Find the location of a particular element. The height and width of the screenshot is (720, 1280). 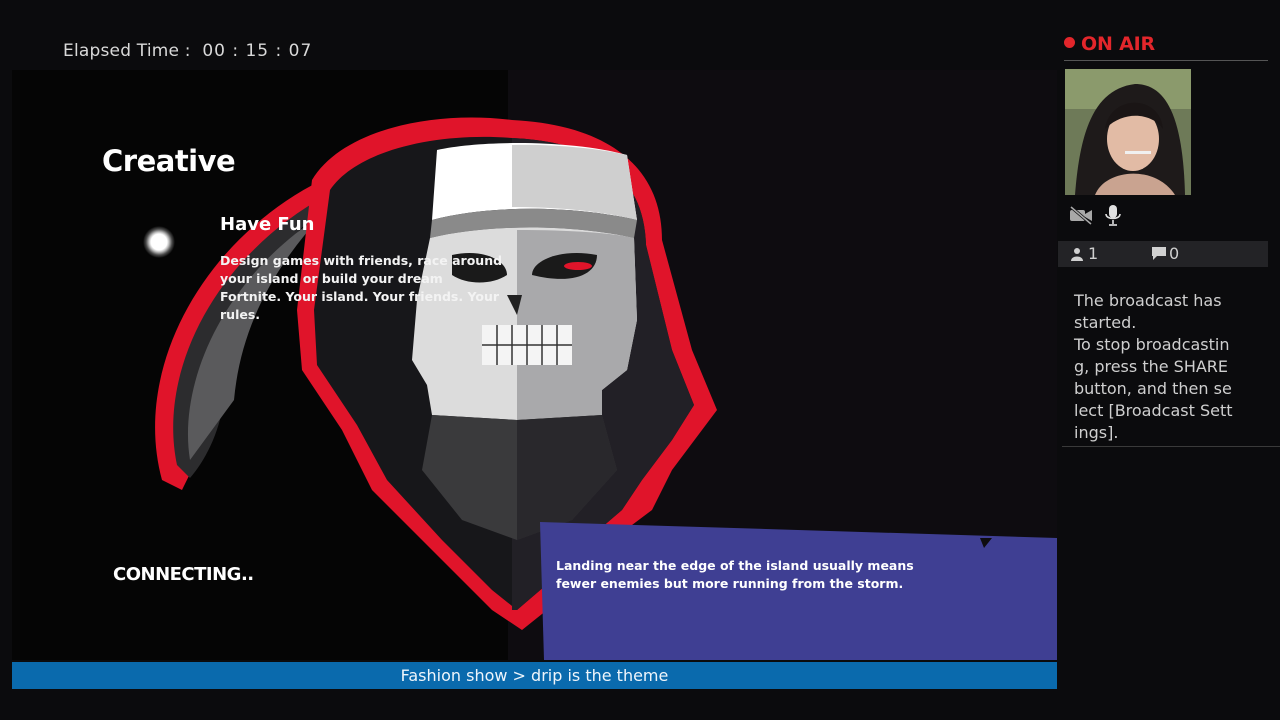

broadcast-stats-bar: 1 0 is located at coordinates (1163, 254).